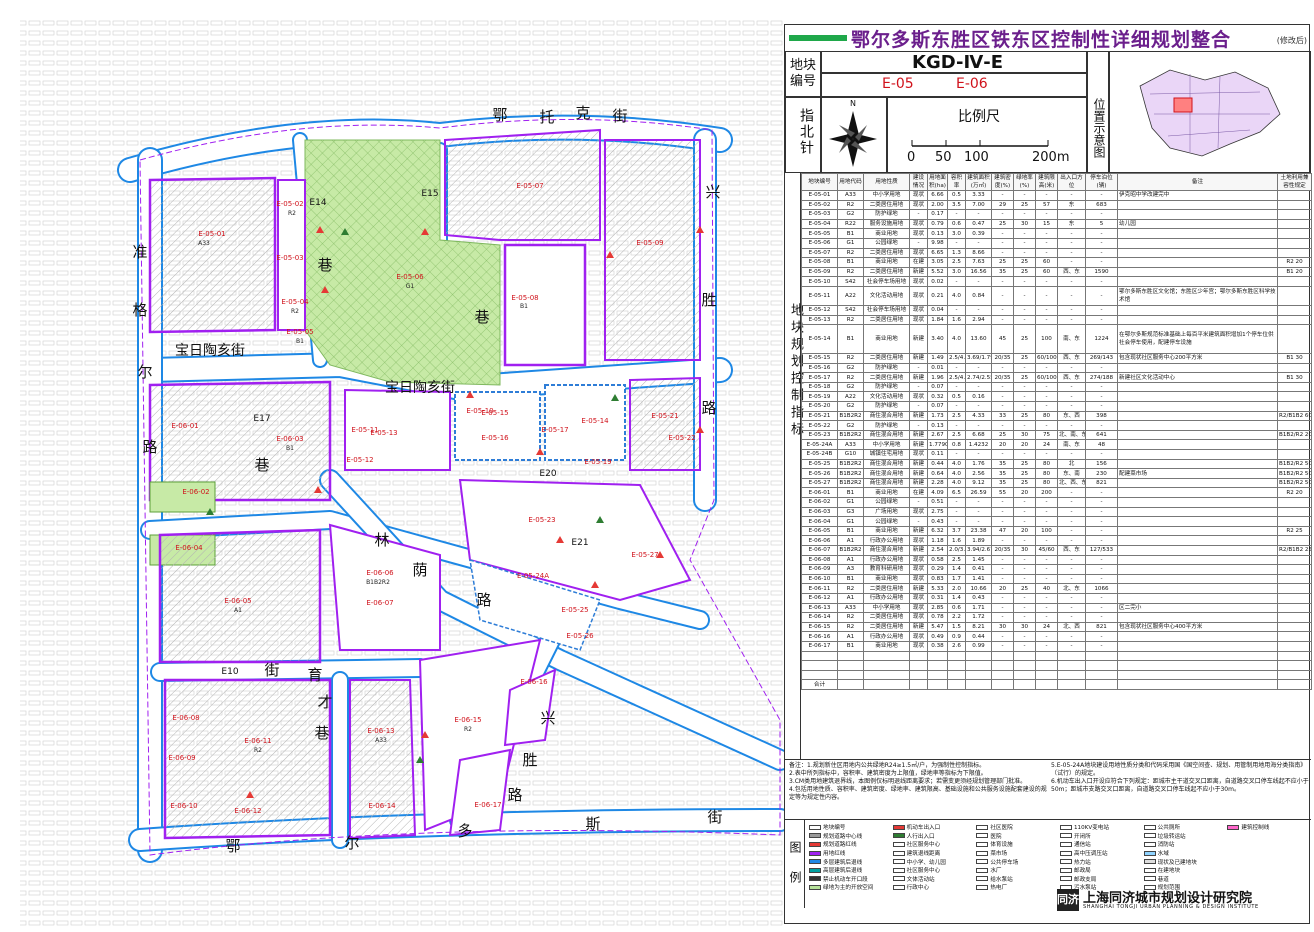 The height and width of the screenshot is (932, 1314). What do you see at coordinates (933, 879) in the screenshot?
I see `legend-item: 文体活动站` at bounding box center [933, 879].